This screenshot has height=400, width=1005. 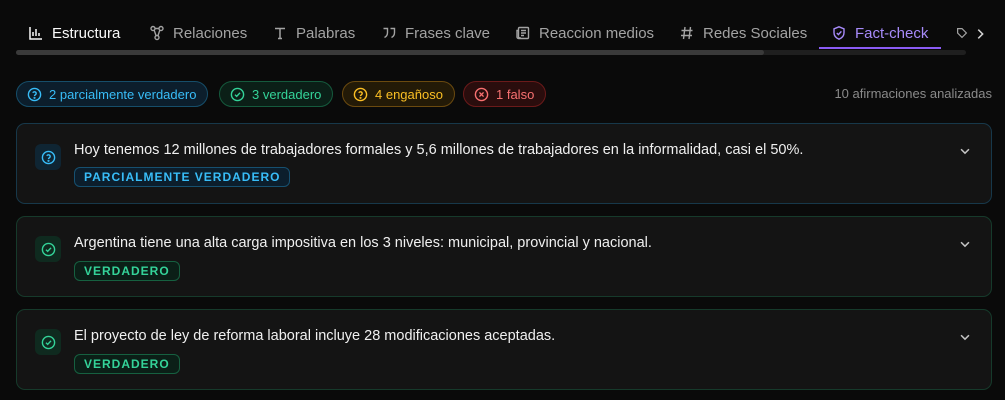 I want to click on partial-count-badge: 2 parcialmente verdadero, so click(x=112, y=94).